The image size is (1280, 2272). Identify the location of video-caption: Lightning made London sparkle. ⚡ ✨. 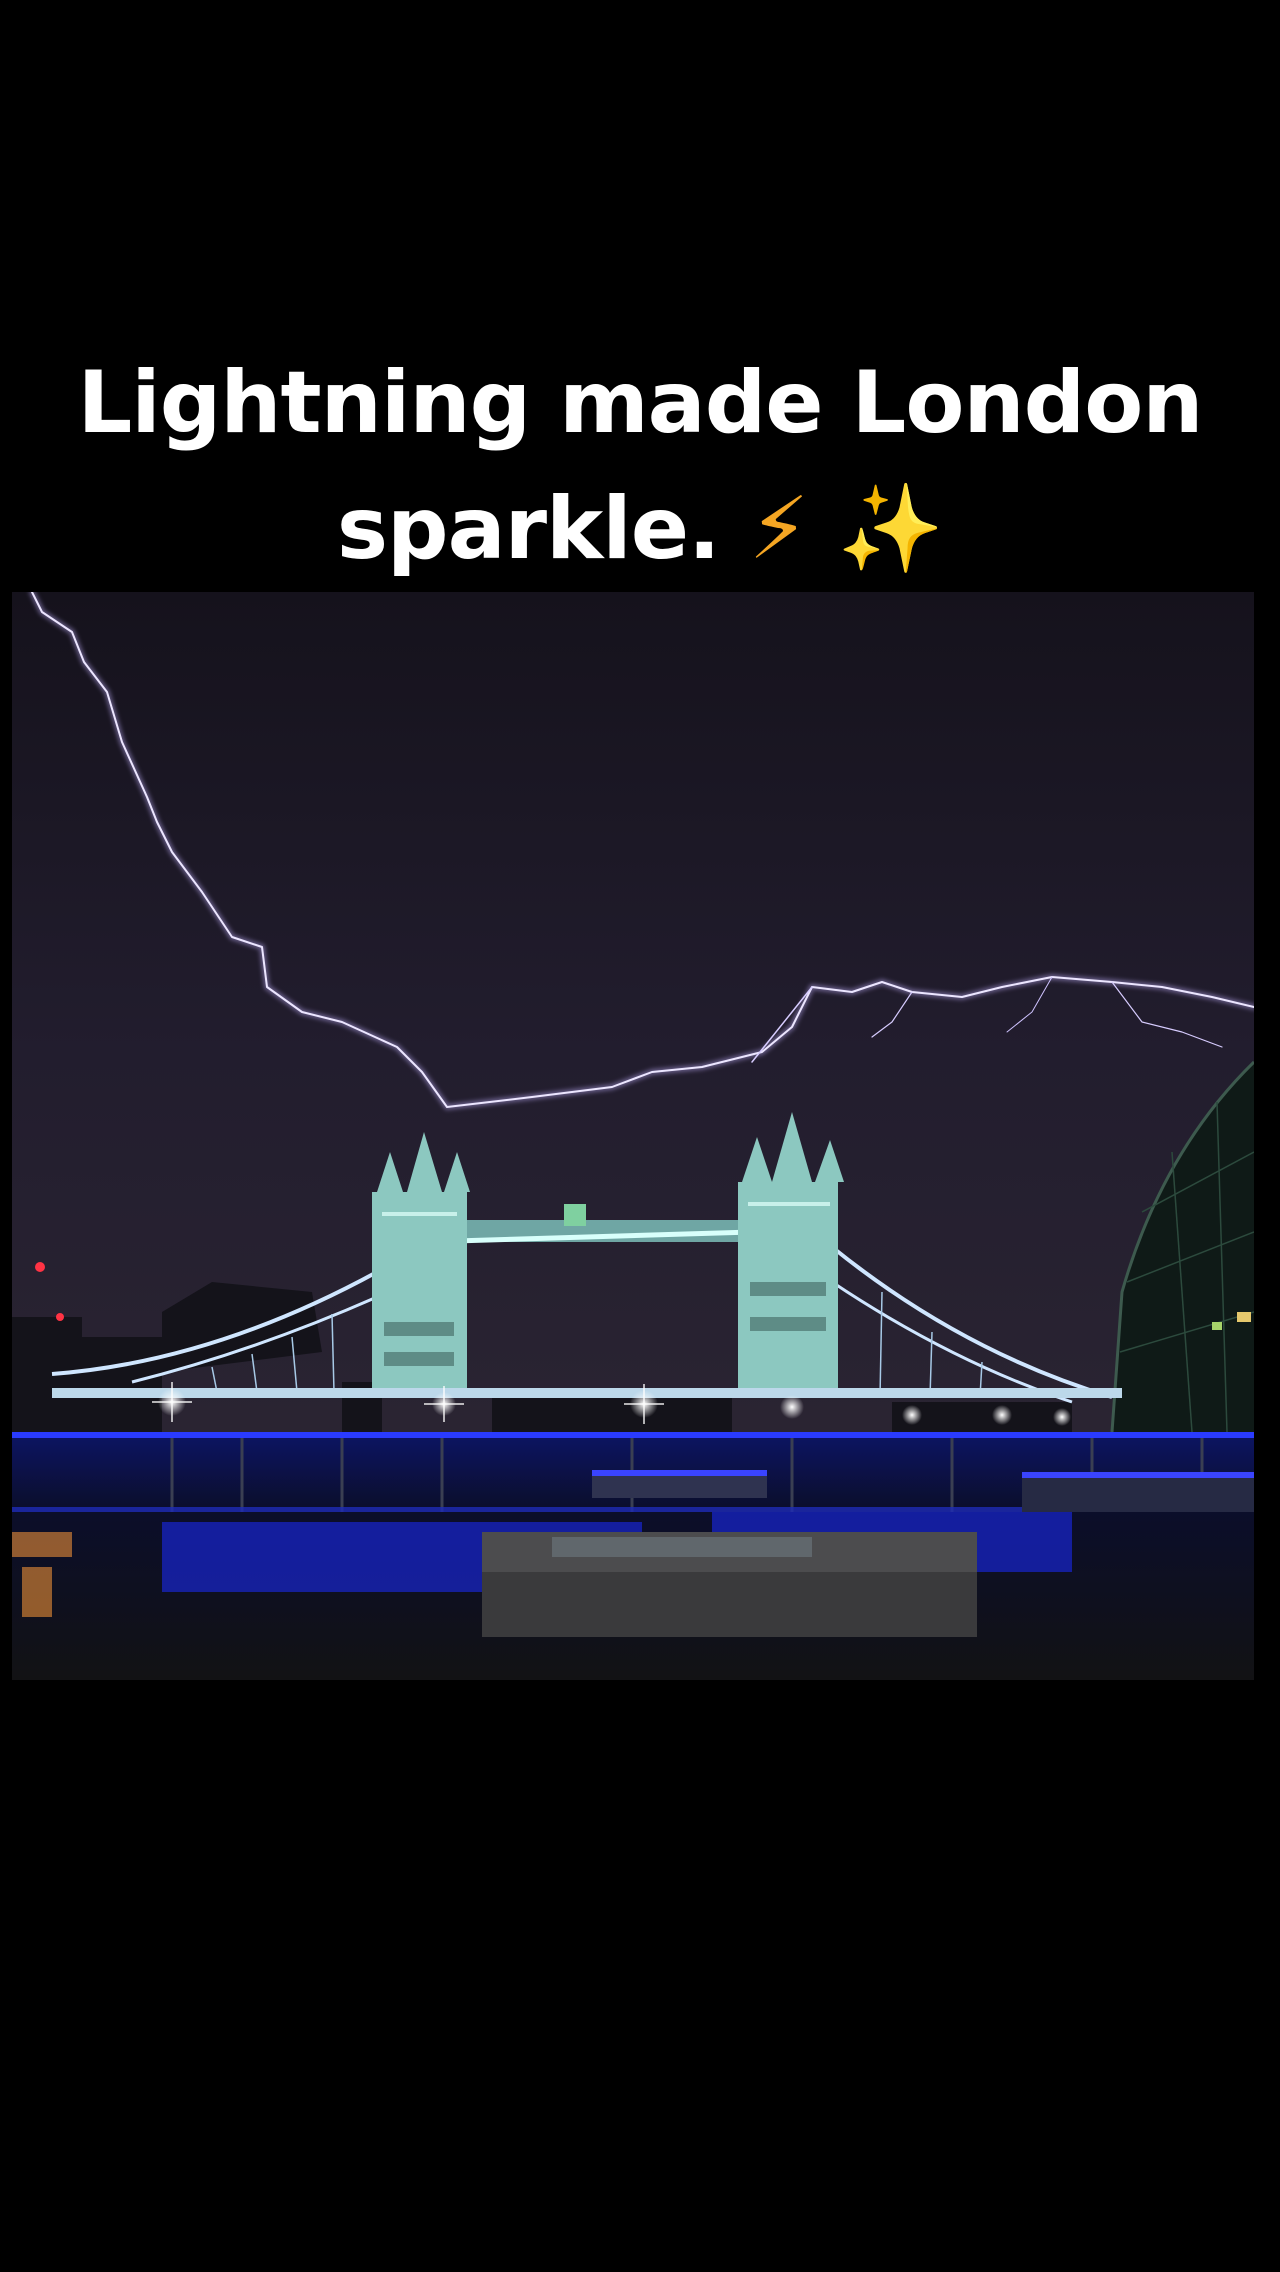
(640, 466).